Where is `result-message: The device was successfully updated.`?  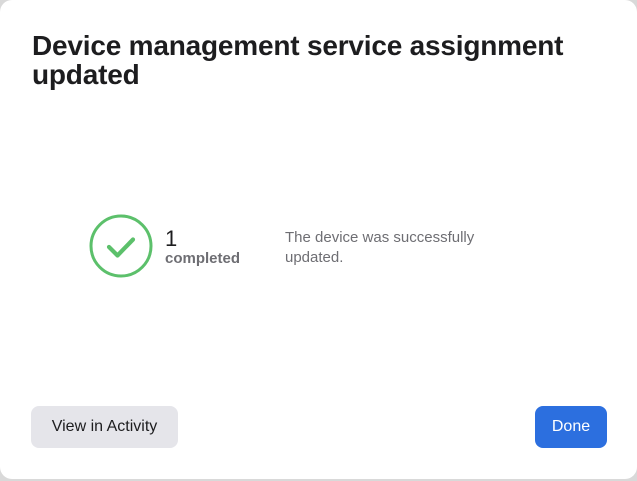 result-message: The device was successfully updated. is located at coordinates (380, 247).